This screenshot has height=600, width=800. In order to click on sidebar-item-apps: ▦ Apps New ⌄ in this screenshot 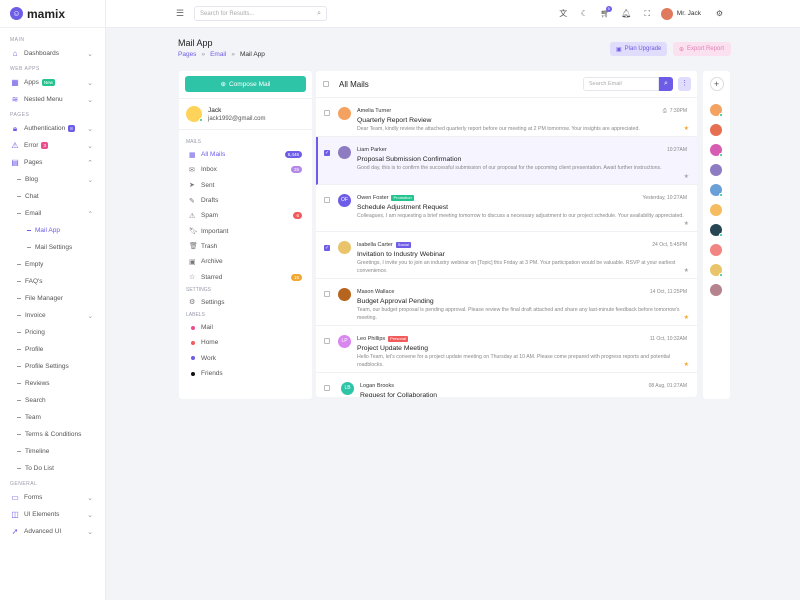, I will do `click(52, 82)`.